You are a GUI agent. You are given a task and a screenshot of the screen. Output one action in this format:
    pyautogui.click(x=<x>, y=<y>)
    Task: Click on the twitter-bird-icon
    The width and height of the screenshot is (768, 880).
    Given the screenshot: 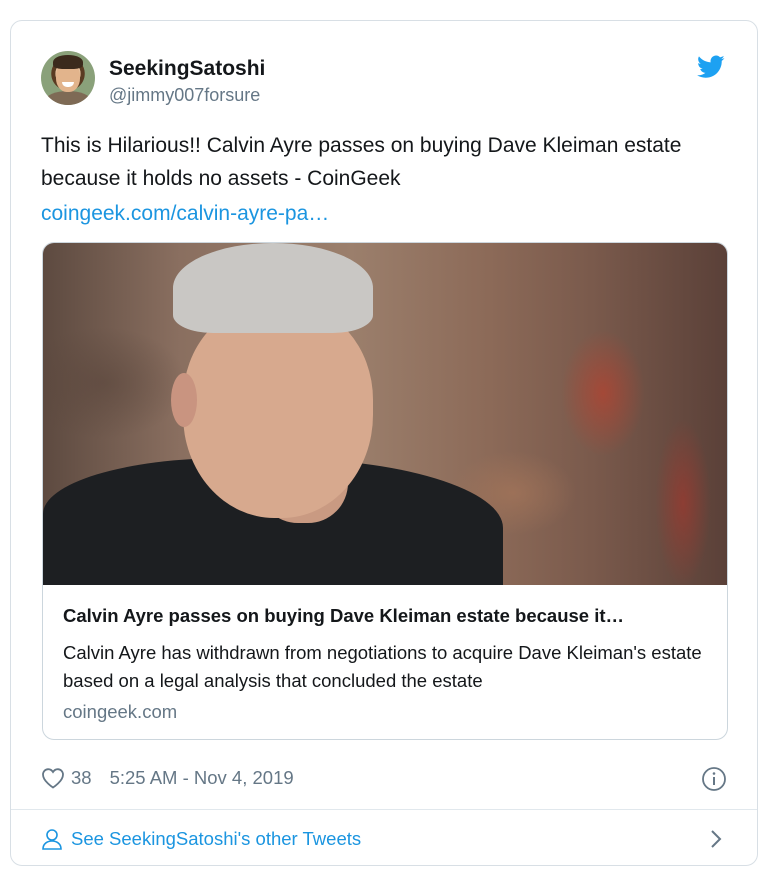 What is the action you would take?
    pyautogui.click(x=711, y=67)
    